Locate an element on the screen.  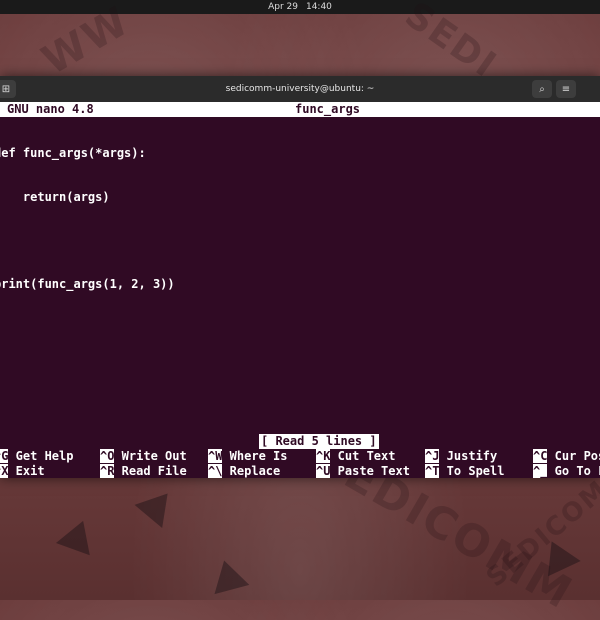
shortcut-cut-text: ^K Cut Text is located at coordinates (355, 456).